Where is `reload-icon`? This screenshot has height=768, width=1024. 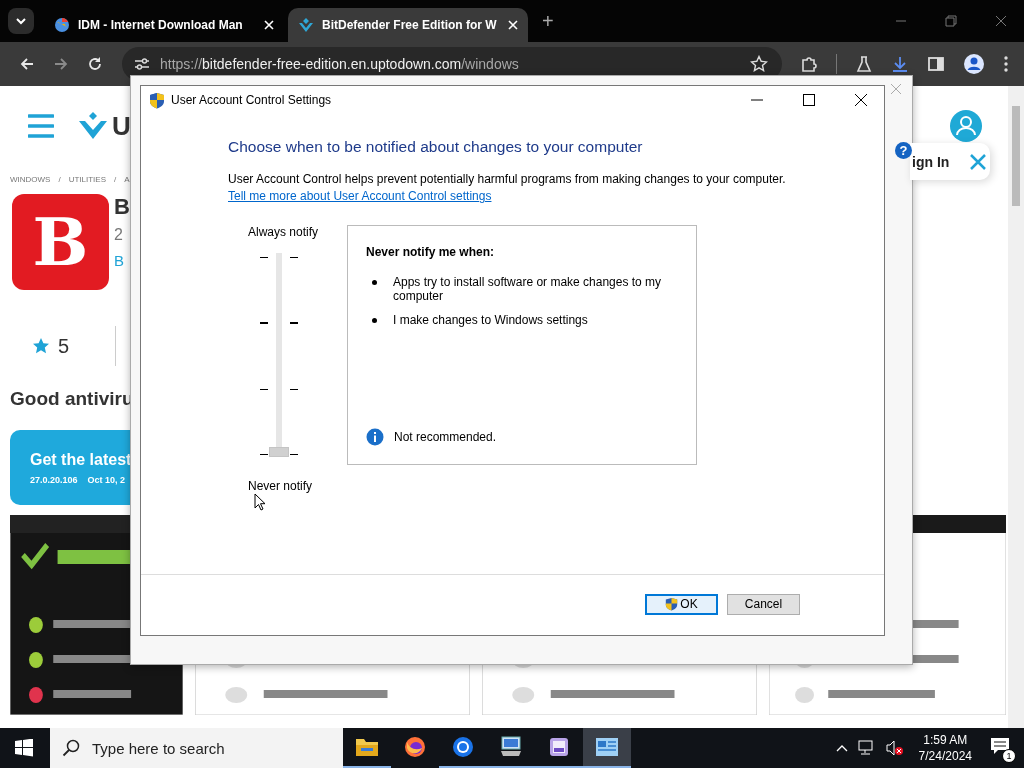
reload-icon is located at coordinates (95, 64).